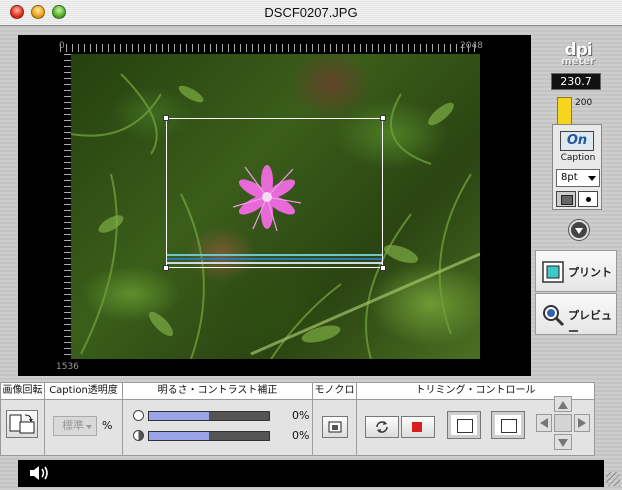 The image size is (622, 490). Describe the element at coordinates (166, 268) in the screenshot. I see `crop-handle-bottom-left` at that location.